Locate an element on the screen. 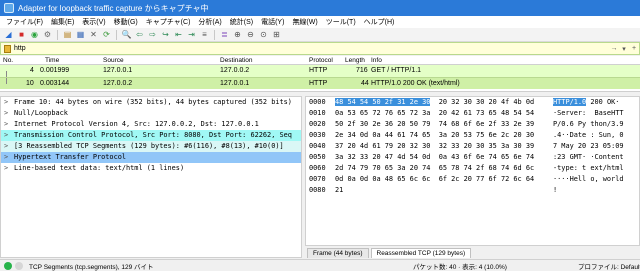 This screenshot has width=640, height=271. ascii-bytes: P/0.6 Py thon/3.9 is located at coordinates (588, 124).